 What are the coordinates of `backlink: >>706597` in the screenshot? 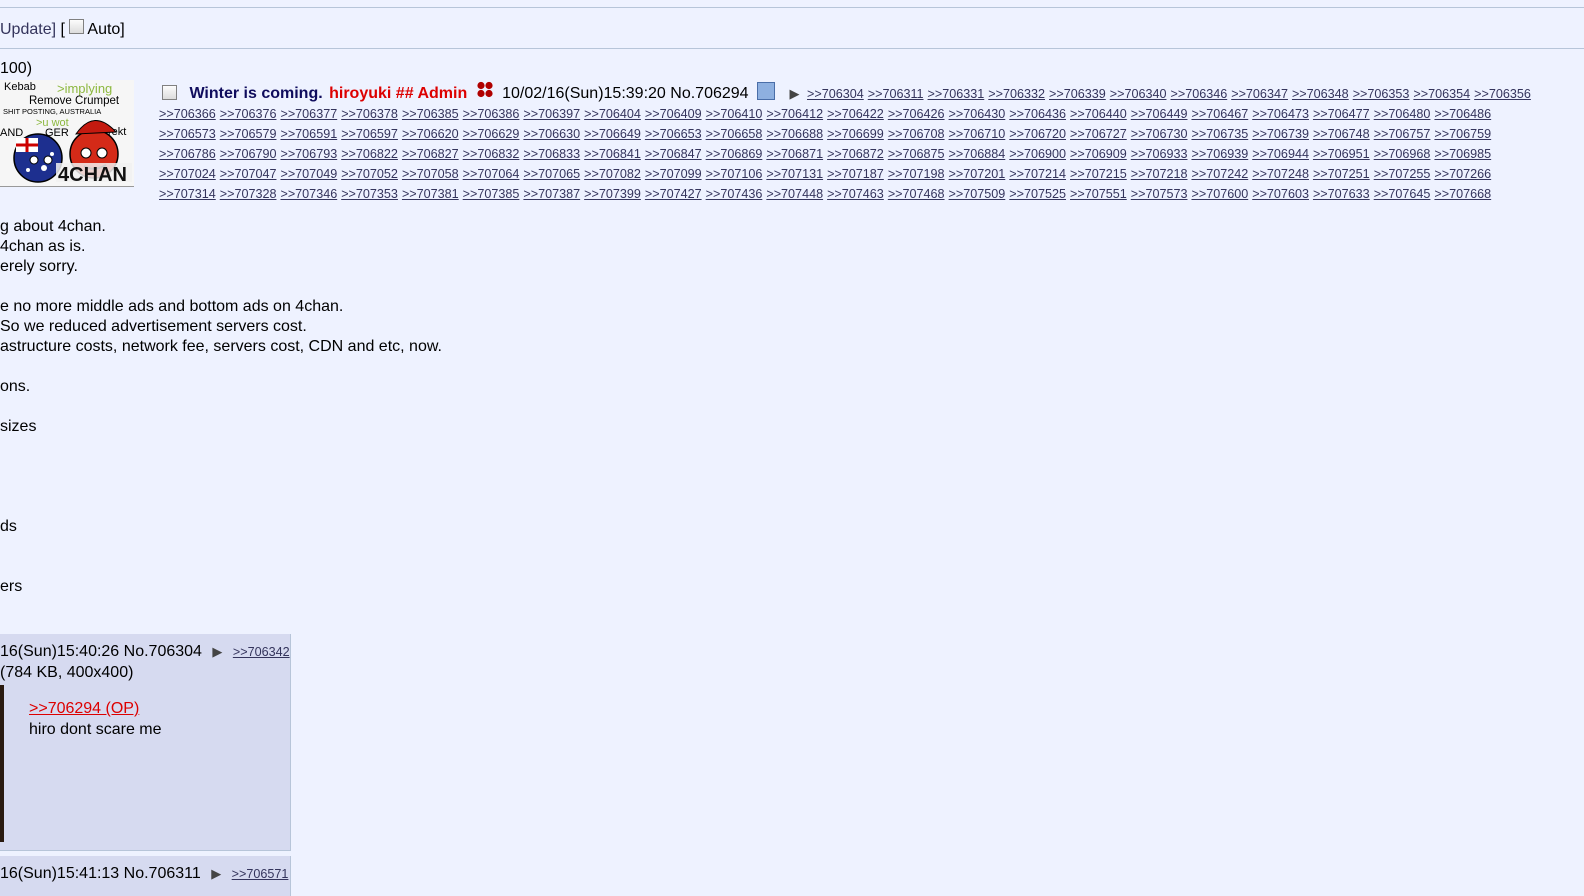 It's located at (369, 134).